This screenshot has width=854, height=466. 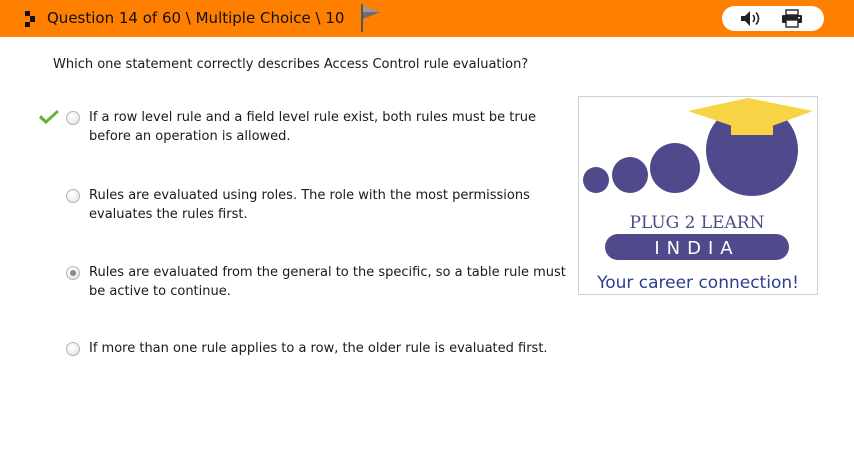 What do you see at coordinates (773, 18) in the screenshot?
I see `media-tools-pill` at bounding box center [773, 18].